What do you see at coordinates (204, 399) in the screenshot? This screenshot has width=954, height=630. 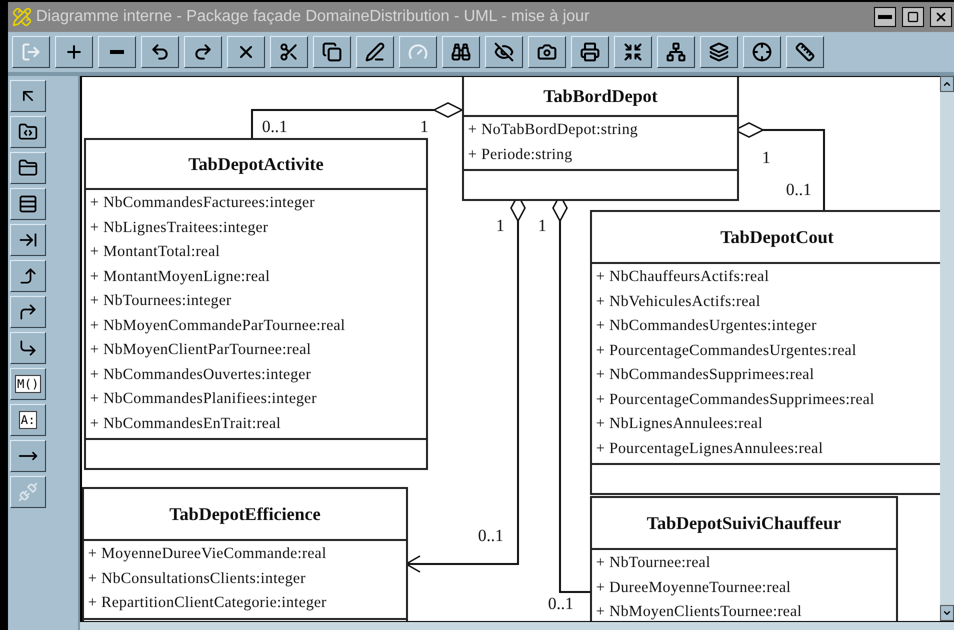 I see `class-attribute: + NbCommandesPlanifiees:integer` at bounding box center [204, 399].